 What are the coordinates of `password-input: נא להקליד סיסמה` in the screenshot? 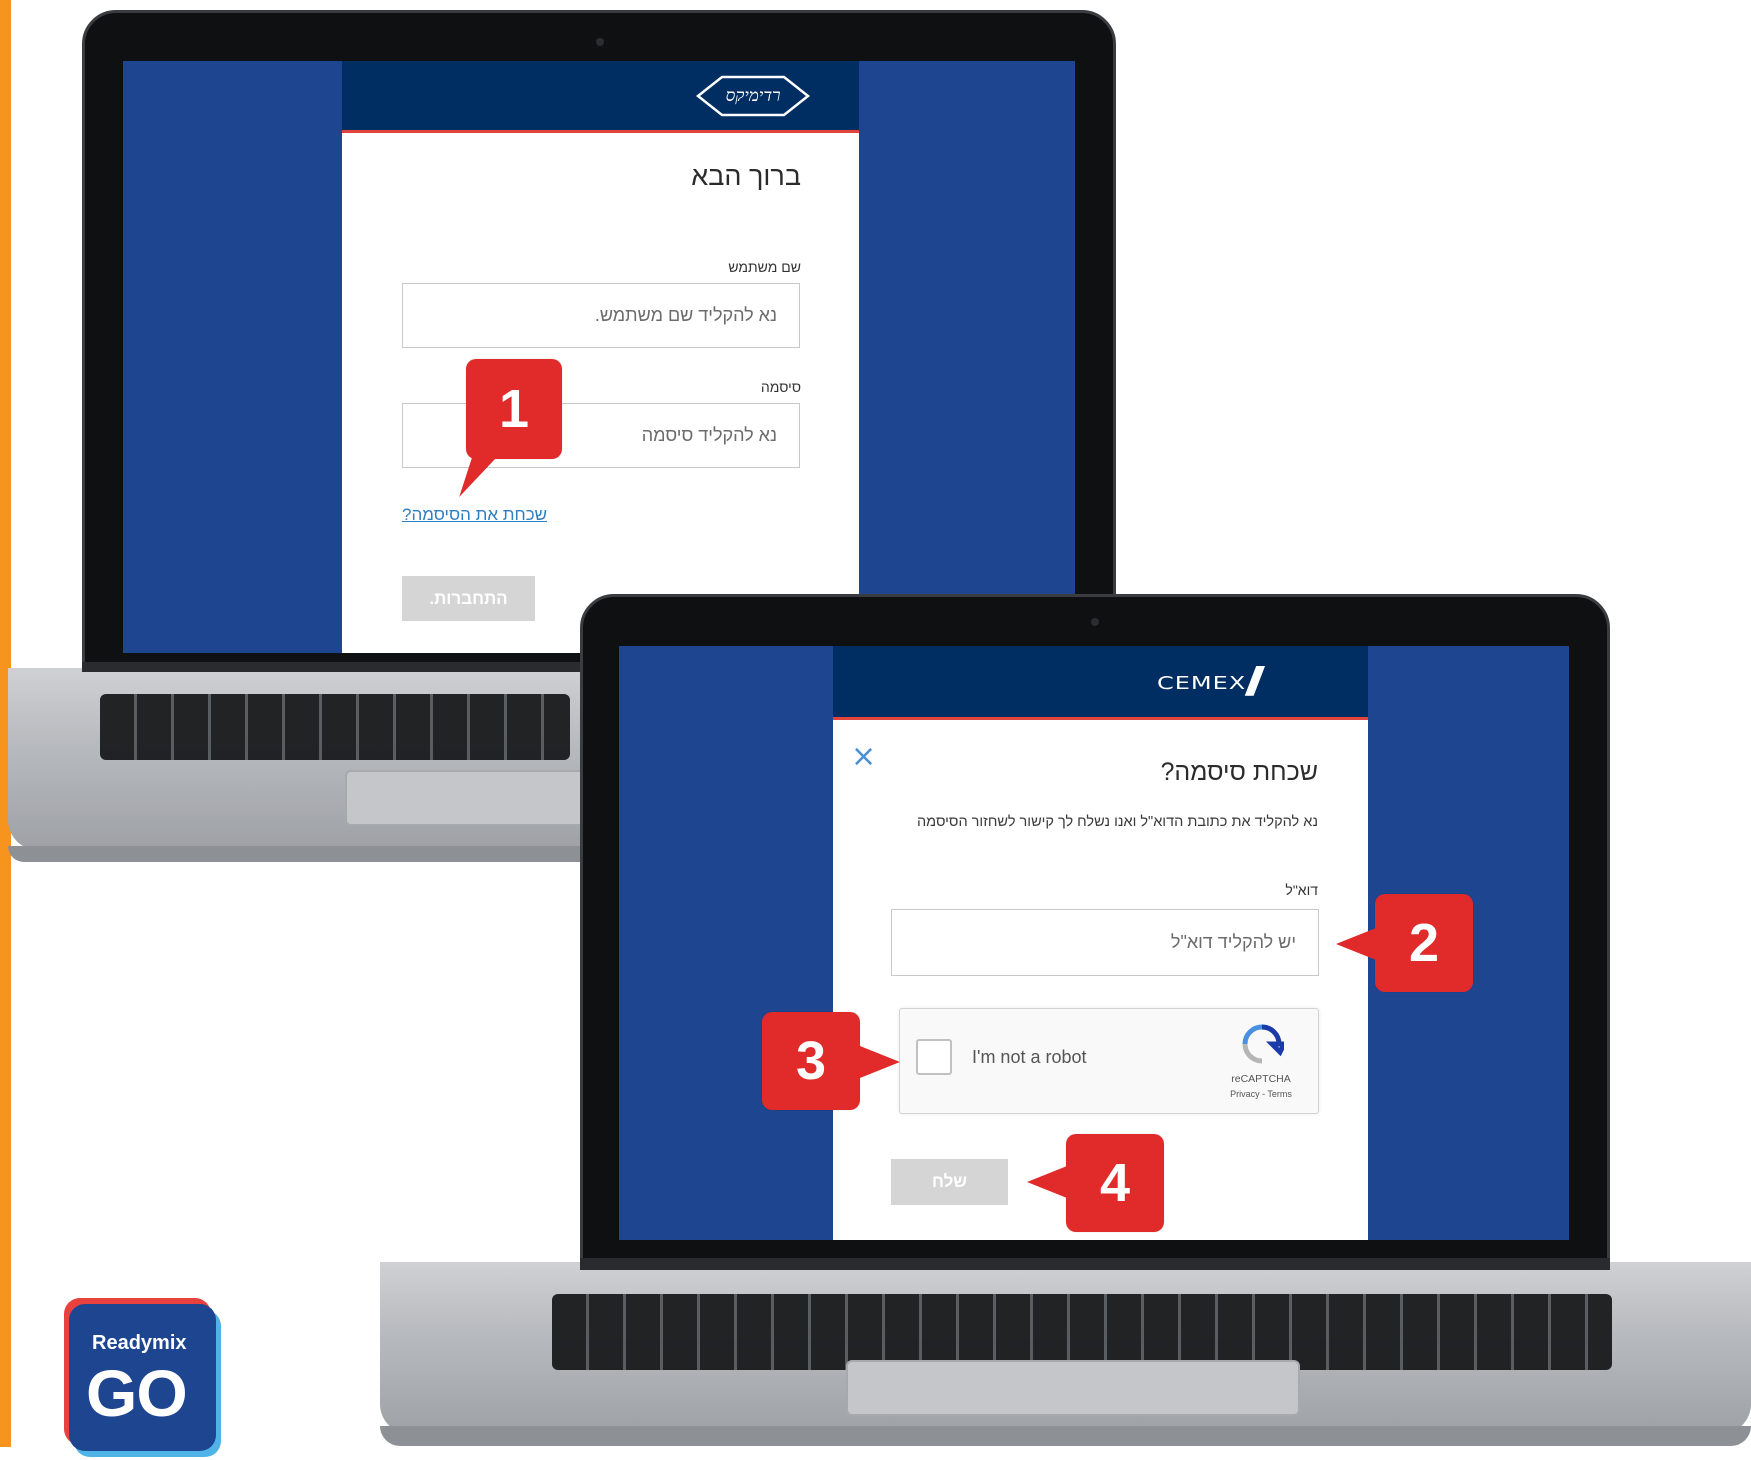 It's located at (601, 435).